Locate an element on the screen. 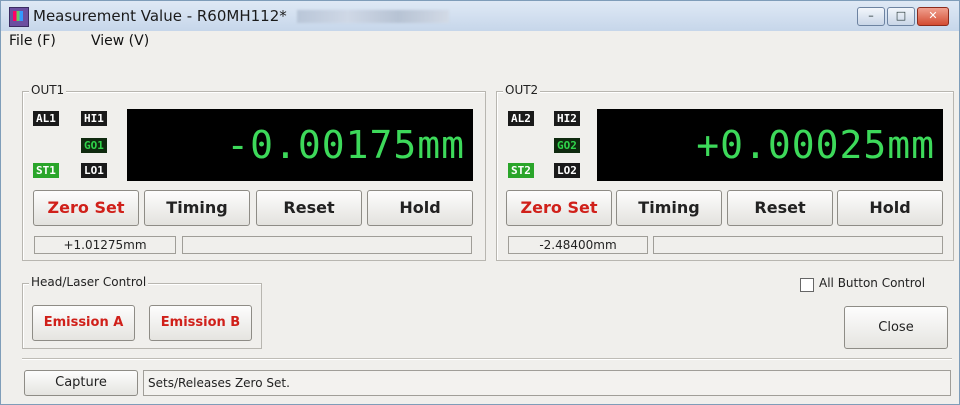 This screenshot has width=960, height=405. out2-hold-label: Hold is located at coordinates (890, 207).